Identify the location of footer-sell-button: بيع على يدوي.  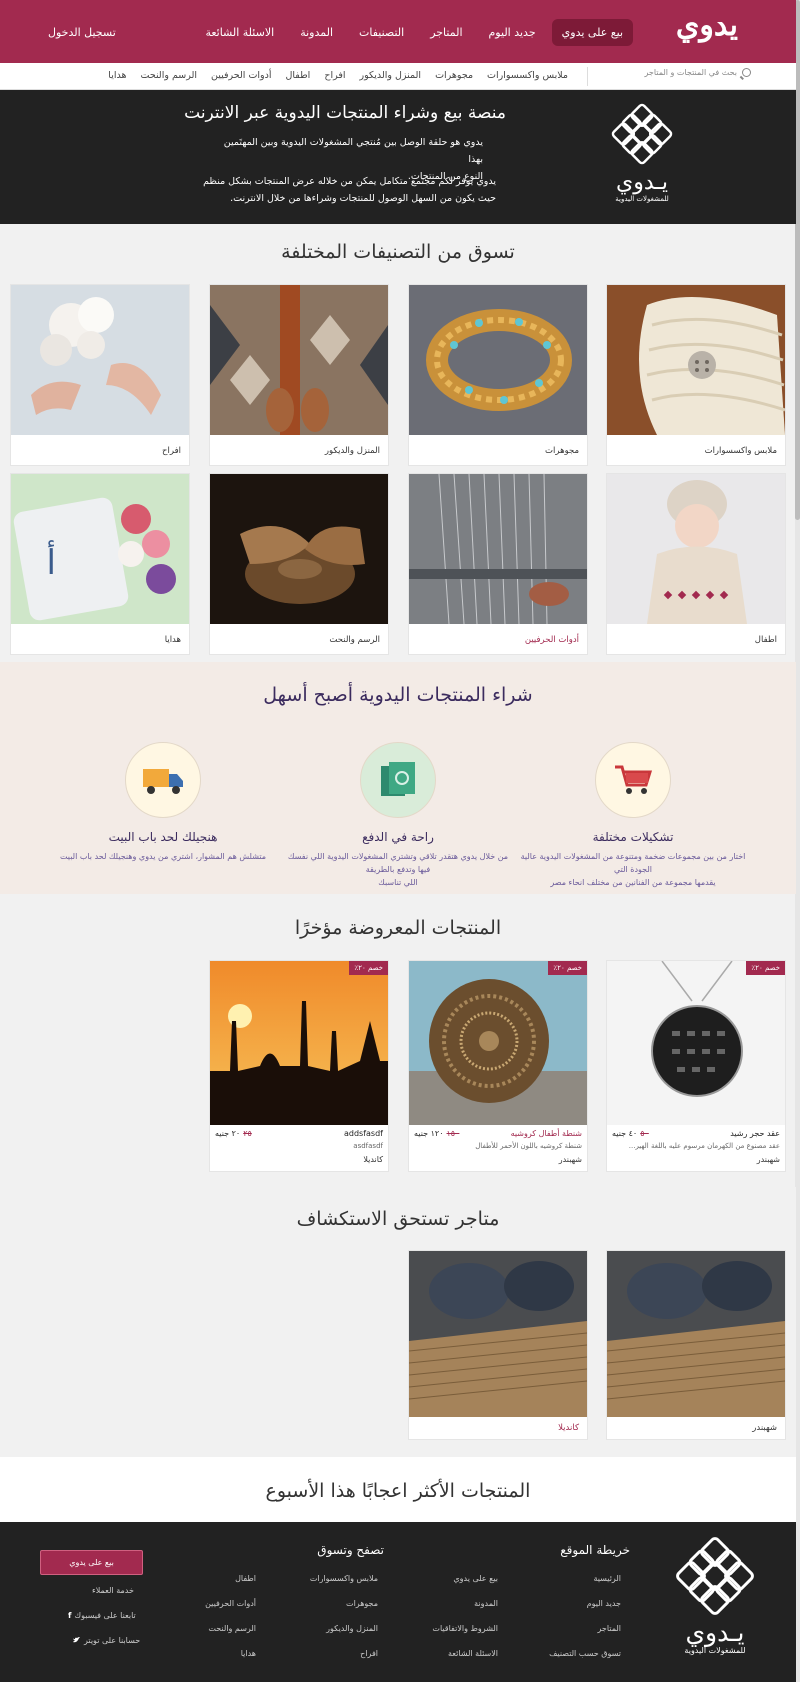
(91, 1562).